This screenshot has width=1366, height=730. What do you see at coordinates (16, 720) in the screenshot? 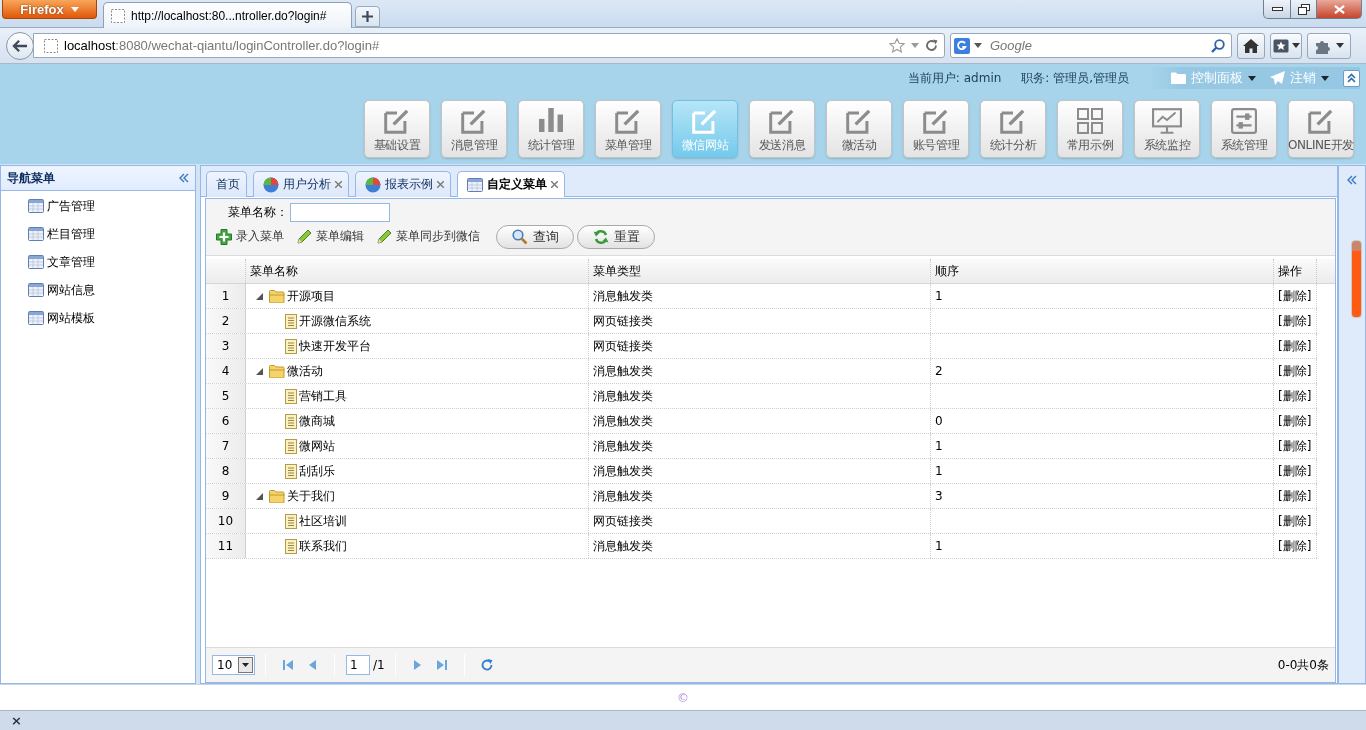
I see `close-button: ×` at bounding box center [16, 720].